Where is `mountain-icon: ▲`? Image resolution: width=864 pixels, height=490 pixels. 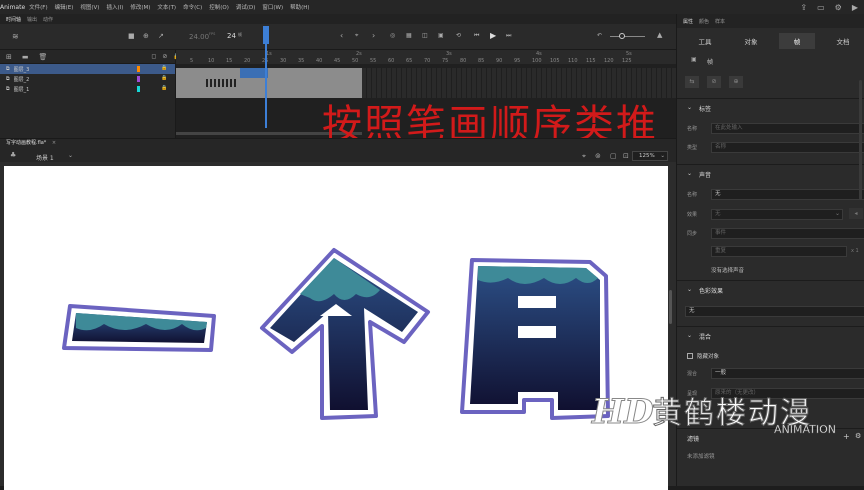
mountain-icon: ▲ is located at coordinates (659, 35).